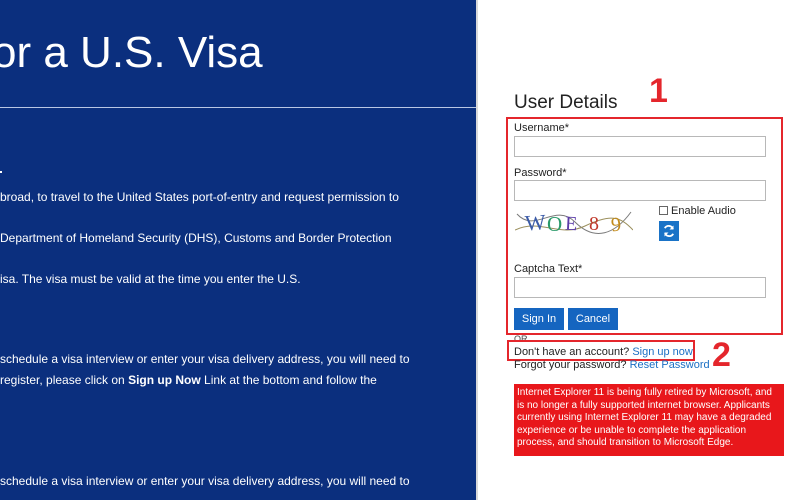  I want to click on enable-audio-checkbox, so click(663, 210).